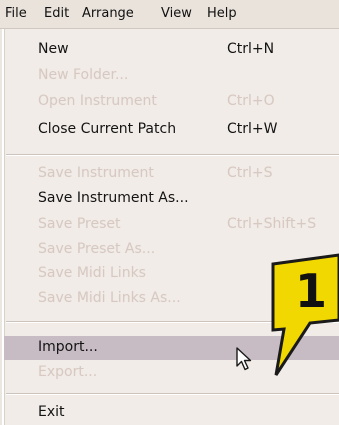 This screenshot has width=339, height=425. Describe the element at coordinates (171, 50) in the screenshot. I see `menu-item-new: New Ctrl+N` at that location.